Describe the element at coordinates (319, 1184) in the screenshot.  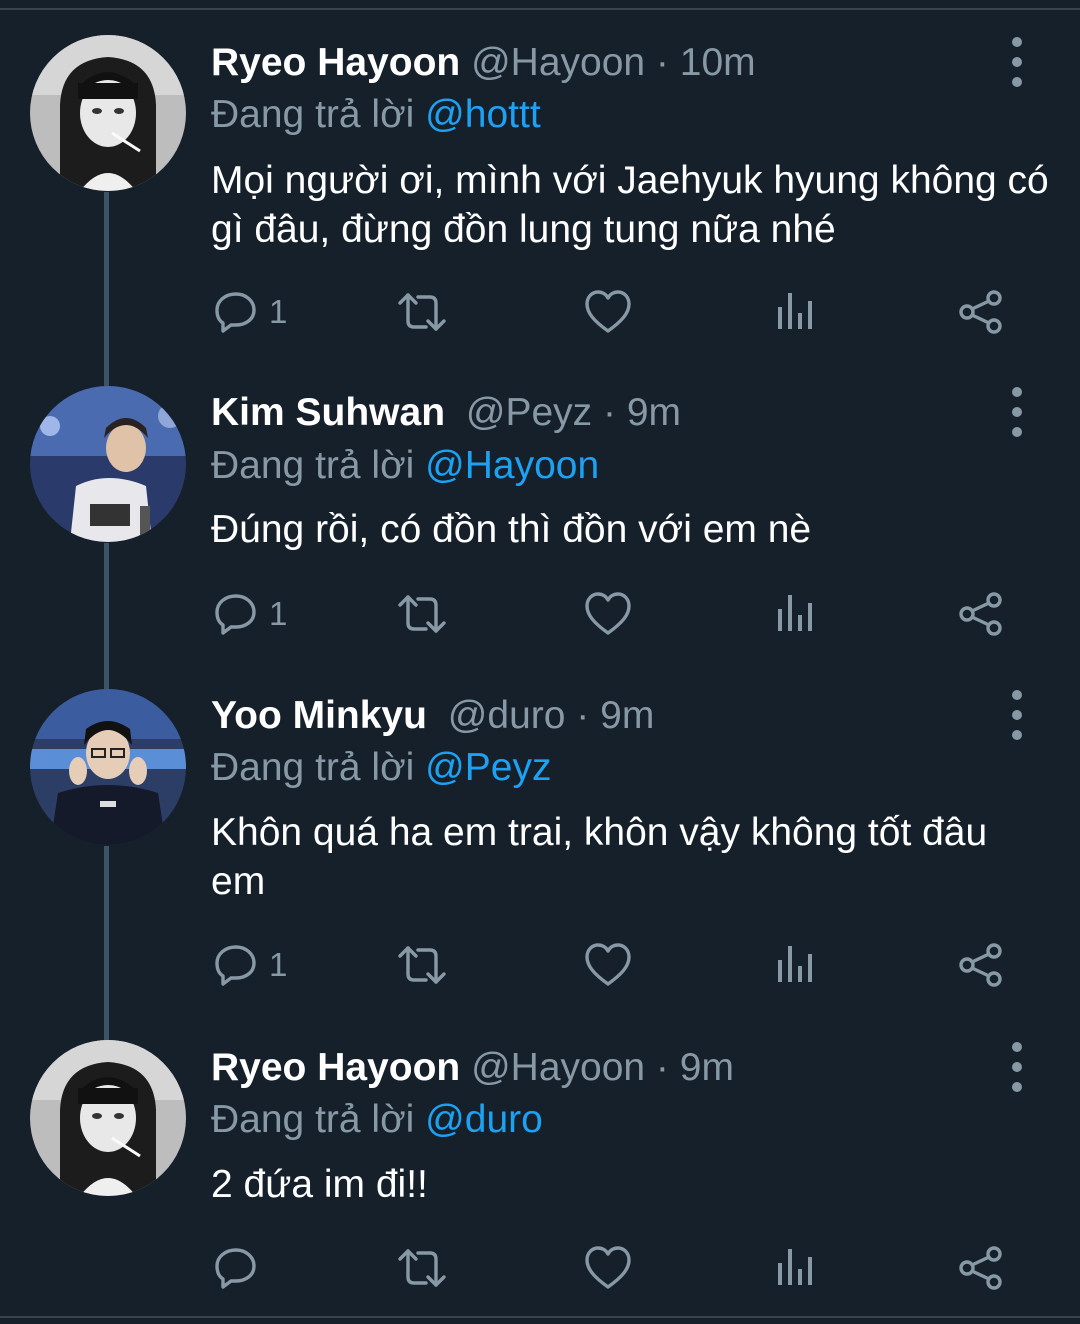
I see `tweet-text: 2 đứa im đi!!` at that location.